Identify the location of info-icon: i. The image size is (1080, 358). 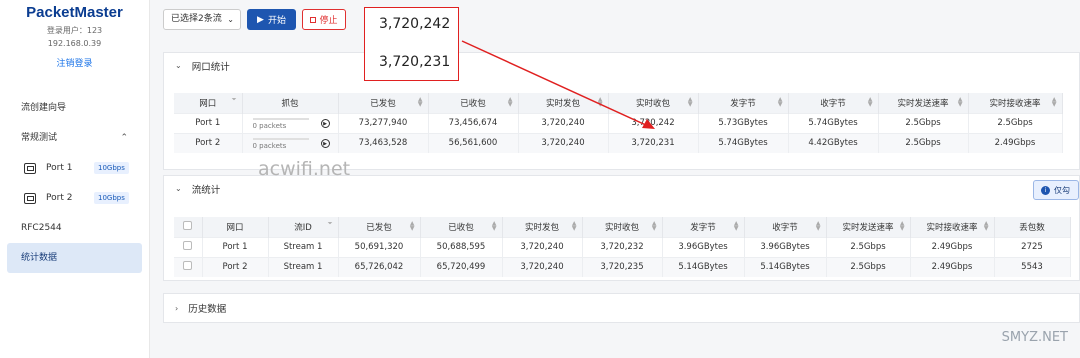
(1045, 190).